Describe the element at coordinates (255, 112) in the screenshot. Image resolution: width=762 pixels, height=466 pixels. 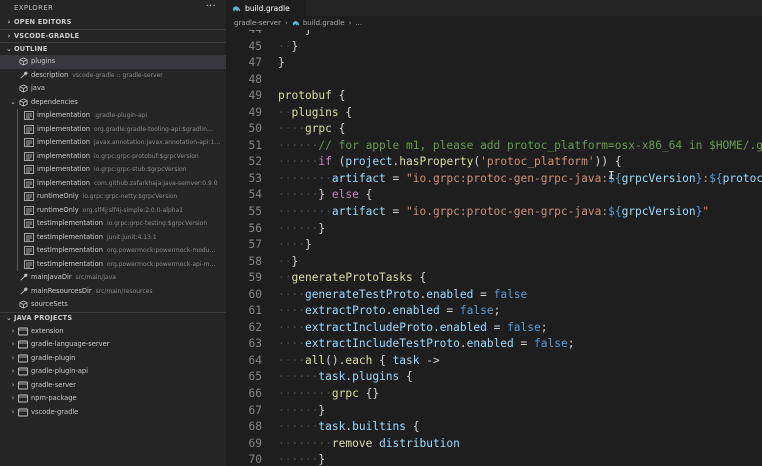
I see `line-number: 49` at that location.